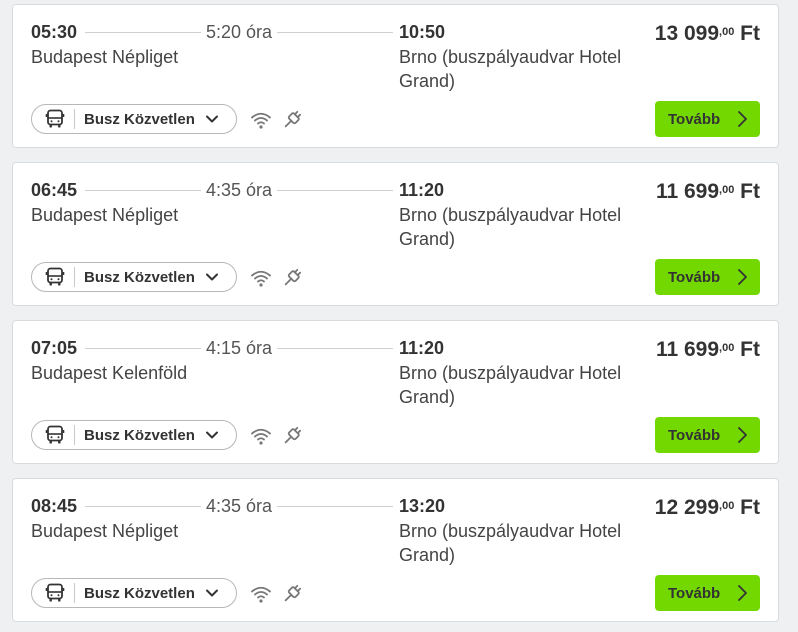  I want to click on price-amount: 12 299, so click(687, 507).